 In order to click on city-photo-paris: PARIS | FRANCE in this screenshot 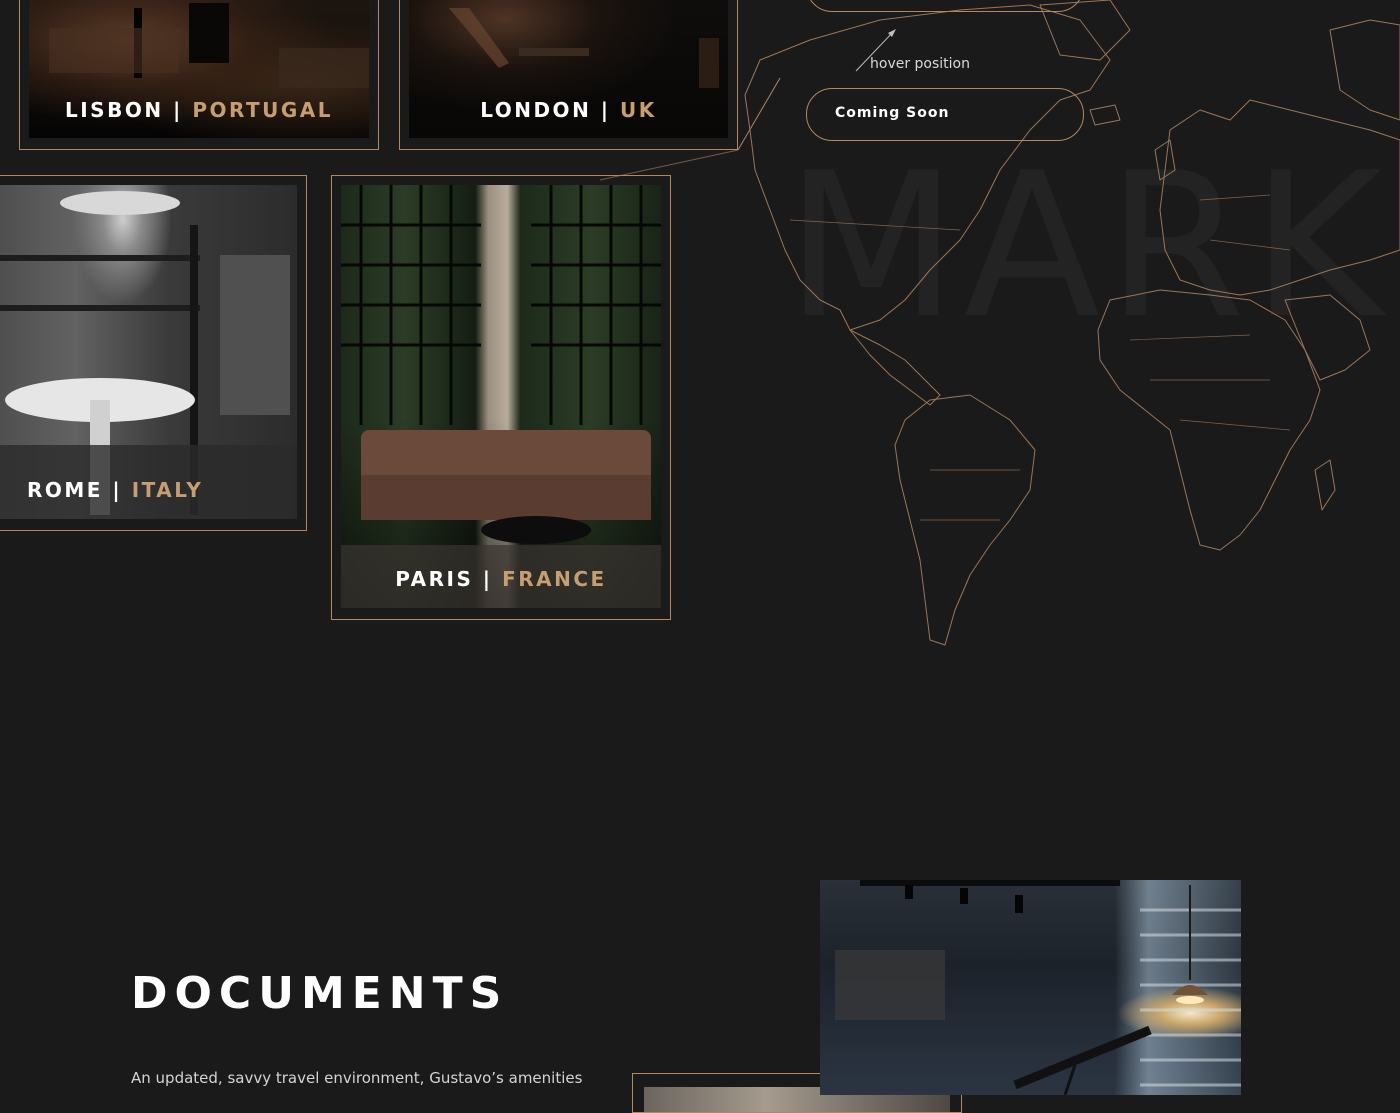, I will do `click(501, 396)`.